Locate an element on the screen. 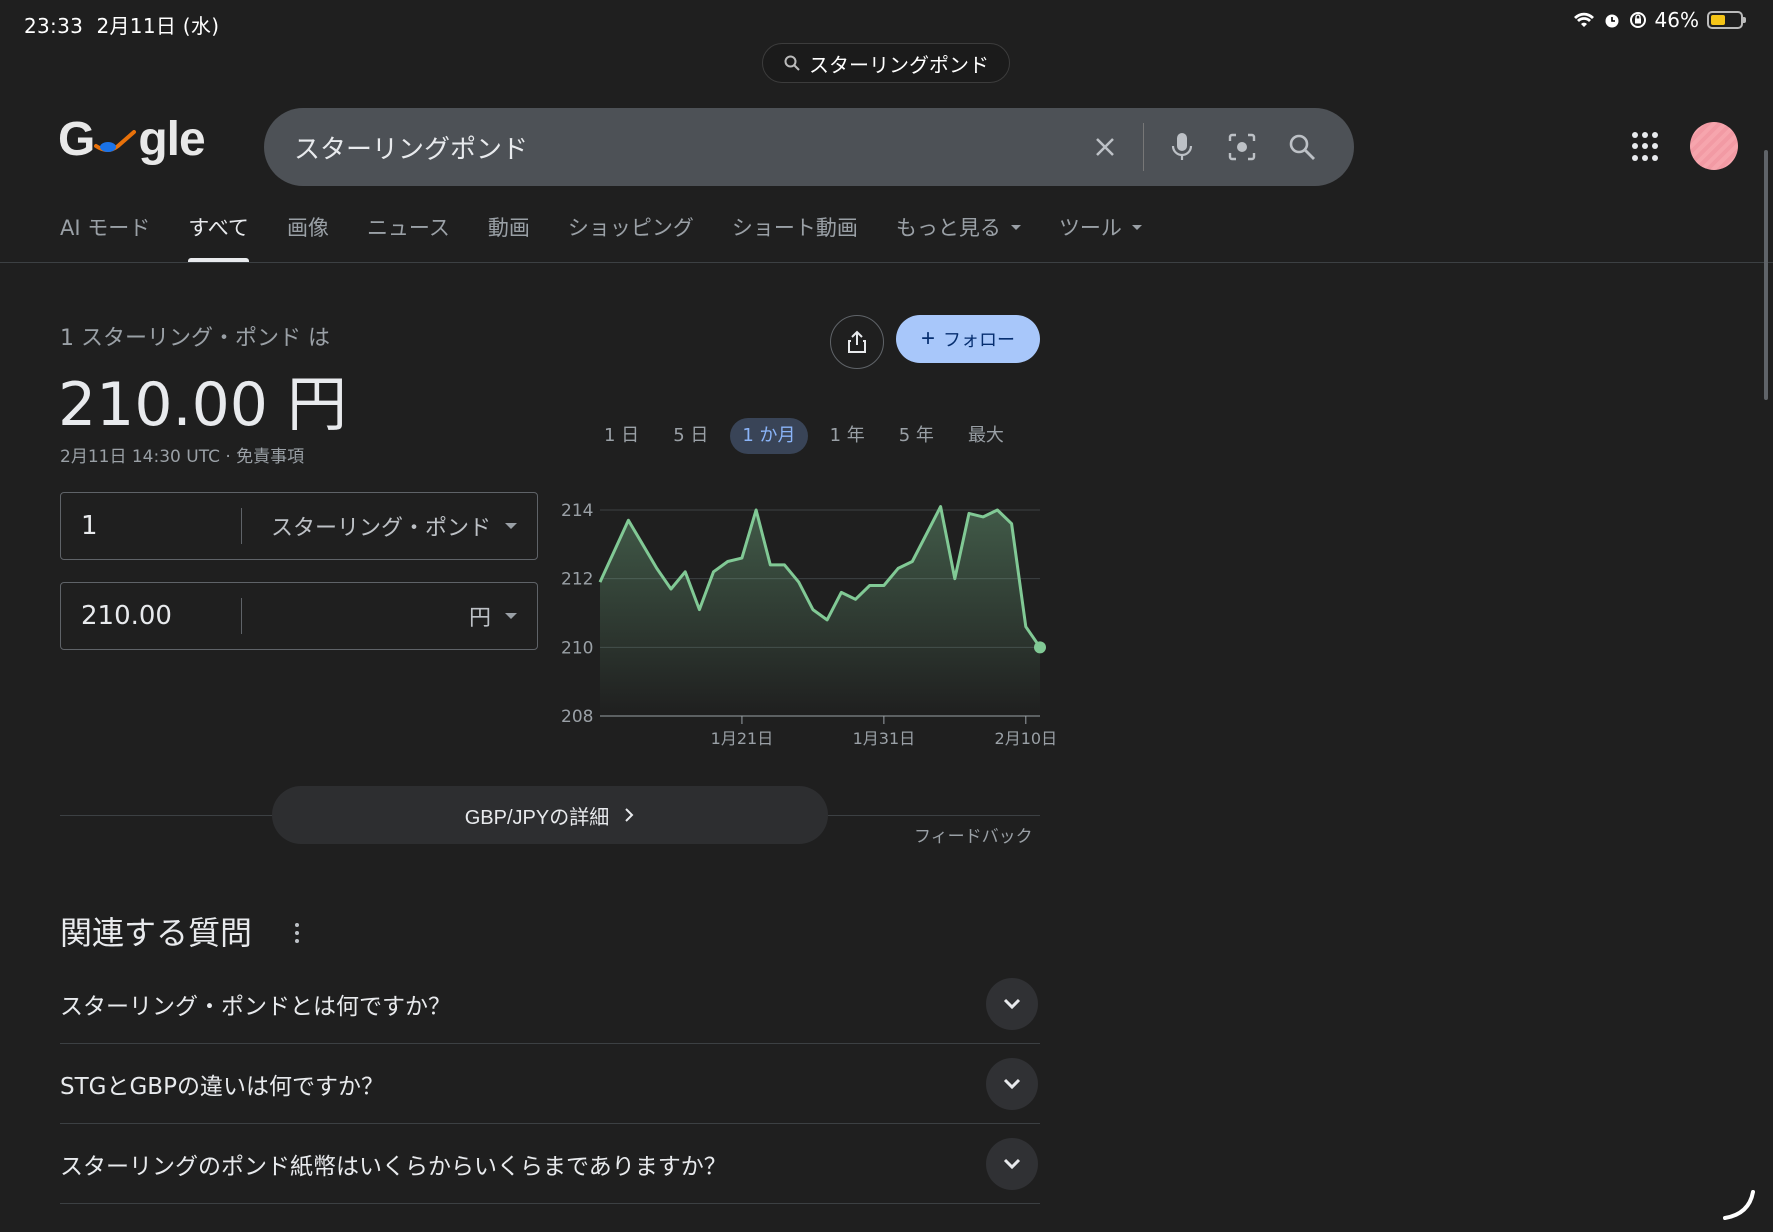  search-submit-icon is located at coordinates (1302, 147).